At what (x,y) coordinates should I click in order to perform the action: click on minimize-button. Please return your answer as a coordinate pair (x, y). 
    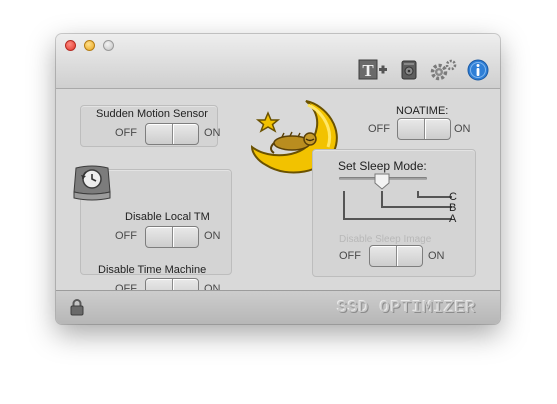
    Looking at the image, I should click on (89, 45).